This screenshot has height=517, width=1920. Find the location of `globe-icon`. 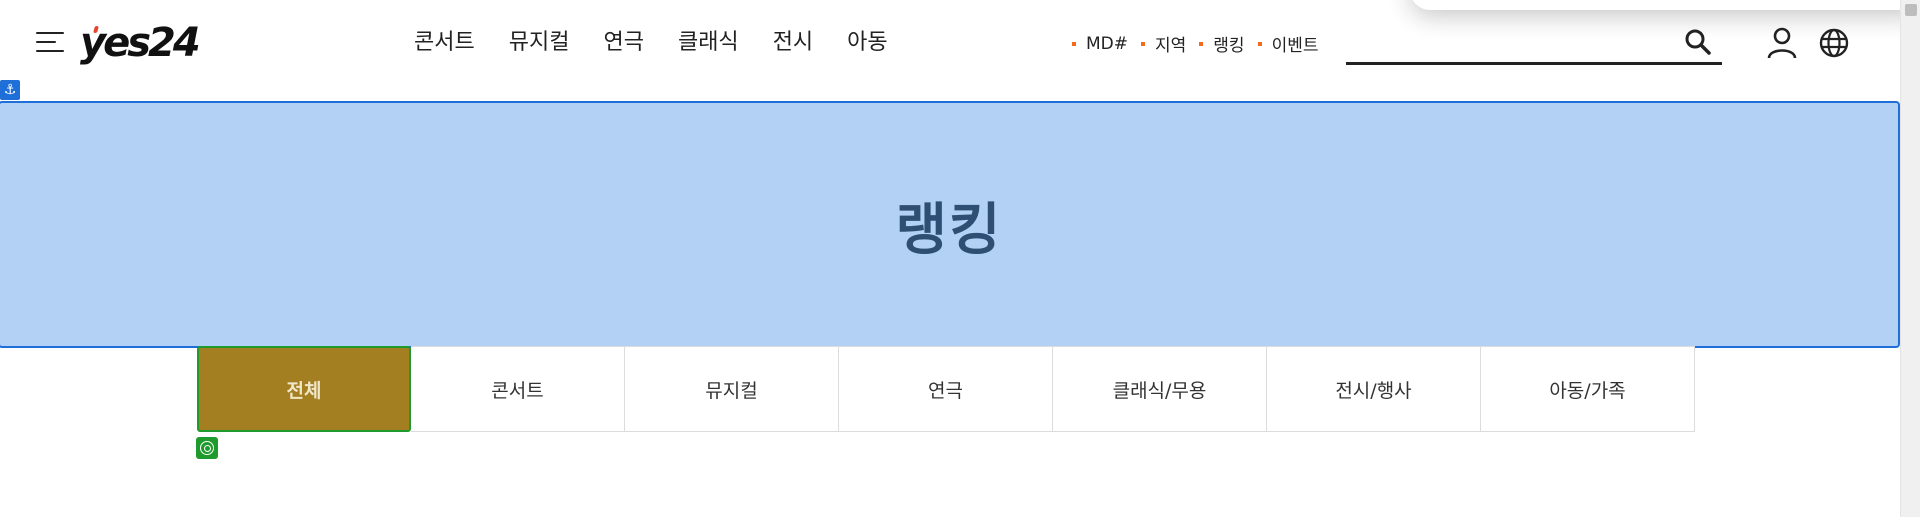

globe-icon is located at coordinates (1834, 43).